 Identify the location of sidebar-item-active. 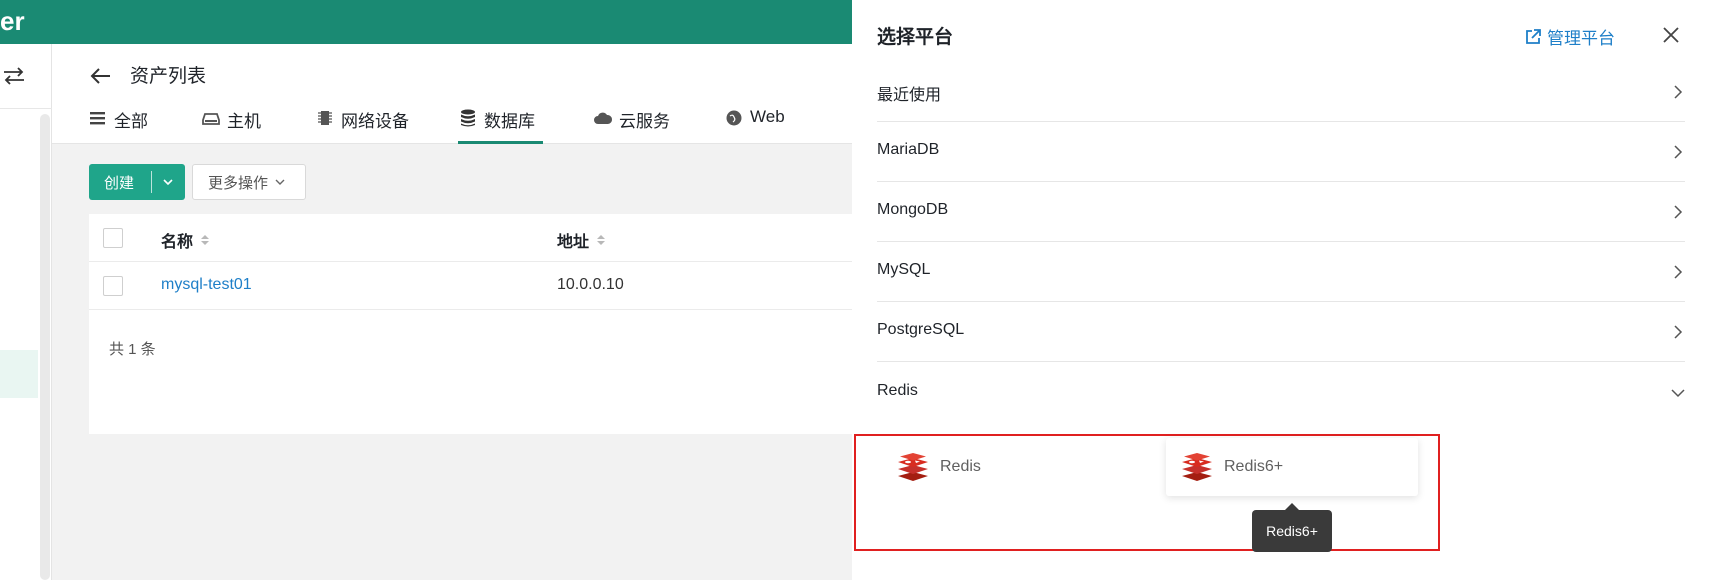
(19, 374).